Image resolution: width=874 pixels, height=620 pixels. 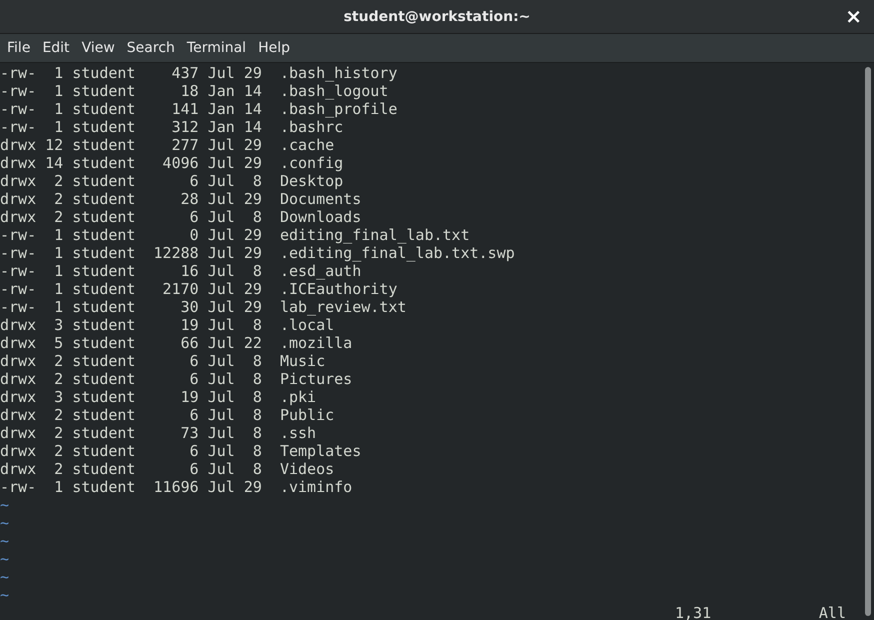 What do you see at coordinates (437, 16) in the screenshot?
I see `window-title: student@workstation:~` at bounding box center [437, 16].